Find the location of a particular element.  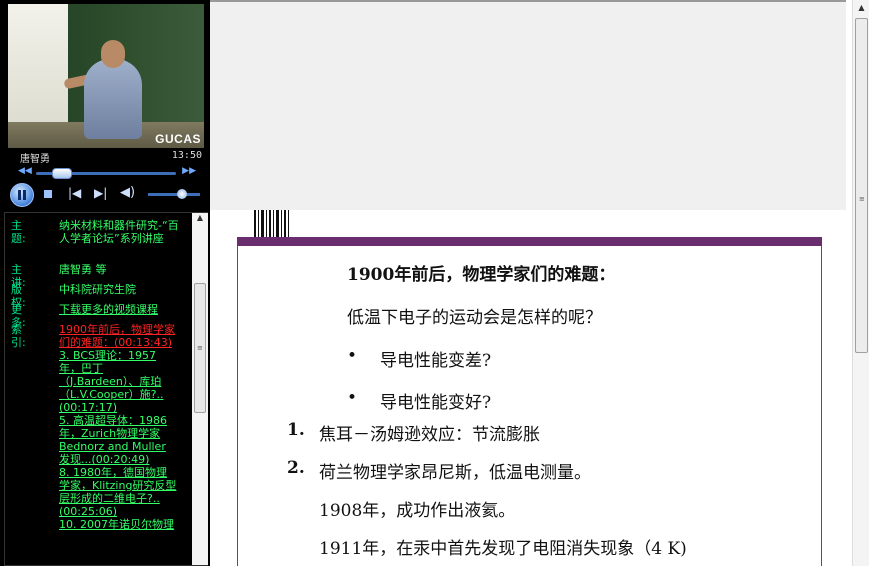

elapsed-time: 13:50 is located at coordinates (186, 155).